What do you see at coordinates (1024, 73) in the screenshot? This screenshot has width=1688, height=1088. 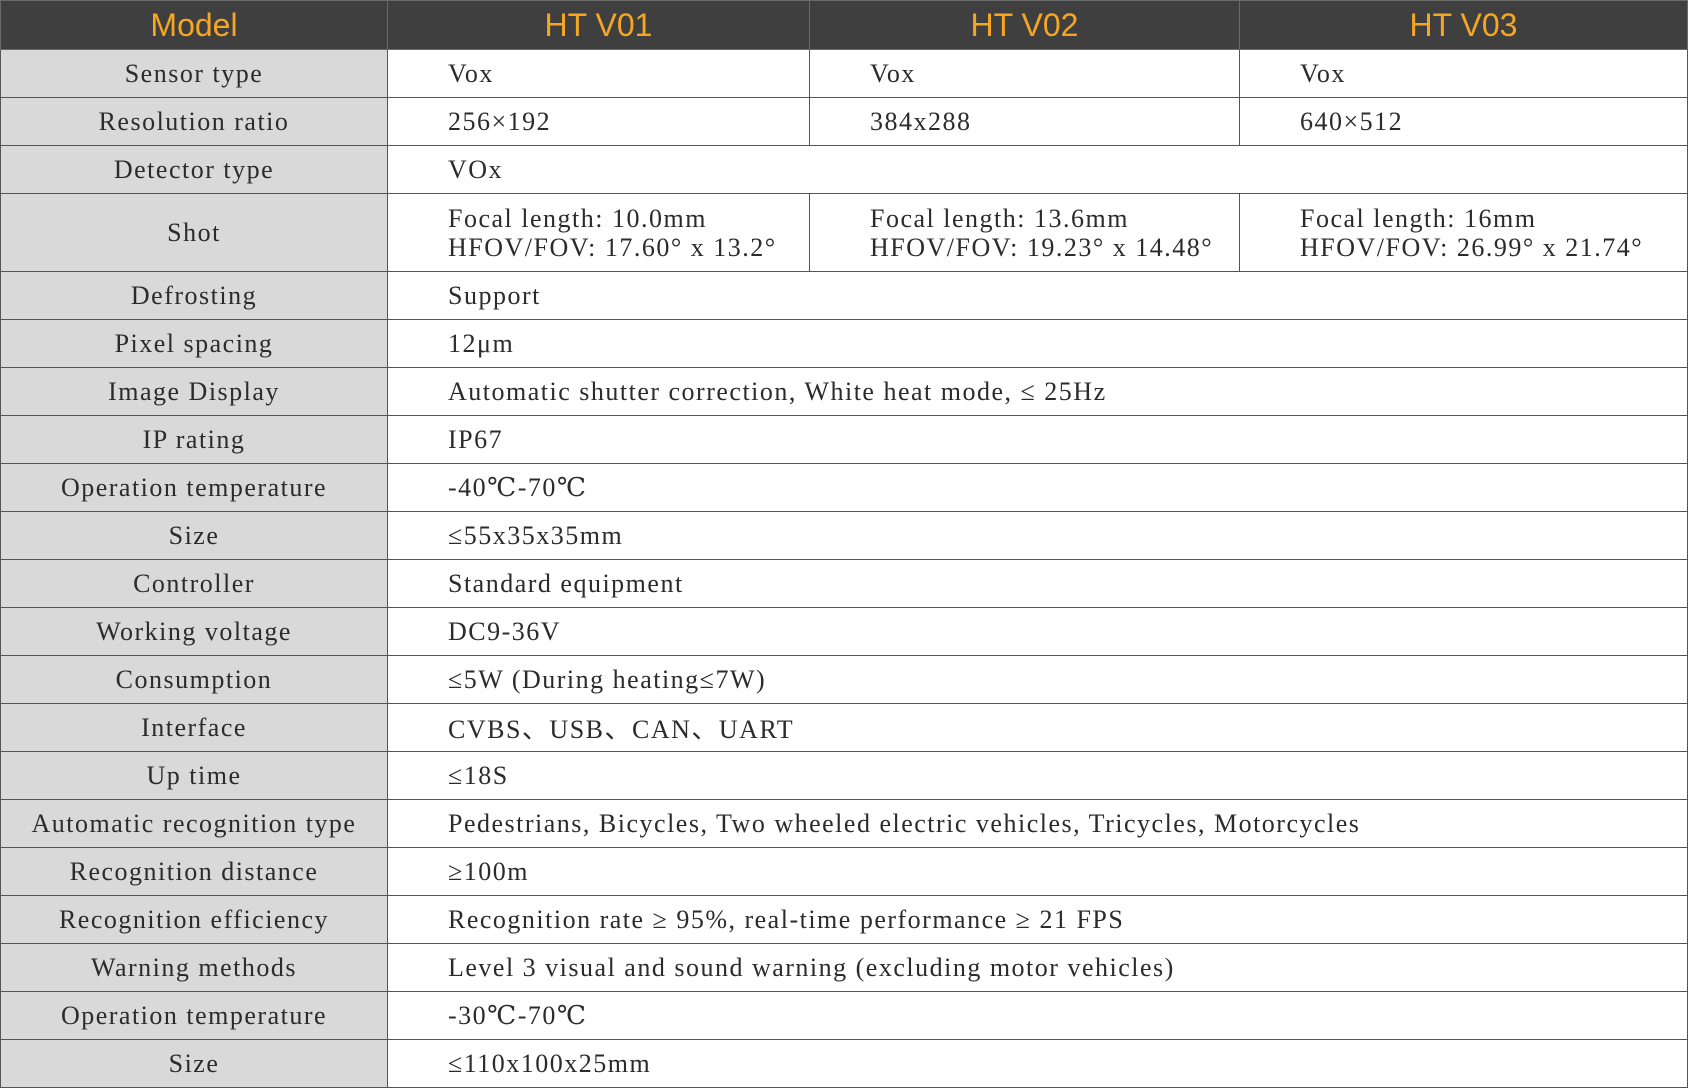 I see `spec-value-model-2: Vox` at bounding box center [1024, 73].